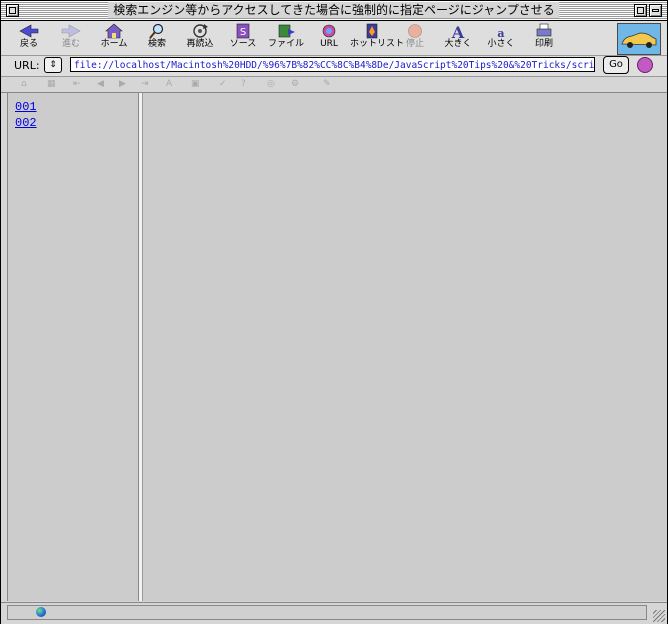 Image resolution: width=668 pixels, height=624 pixels. I want to click on file-button: ファイル, so click(286, 38).